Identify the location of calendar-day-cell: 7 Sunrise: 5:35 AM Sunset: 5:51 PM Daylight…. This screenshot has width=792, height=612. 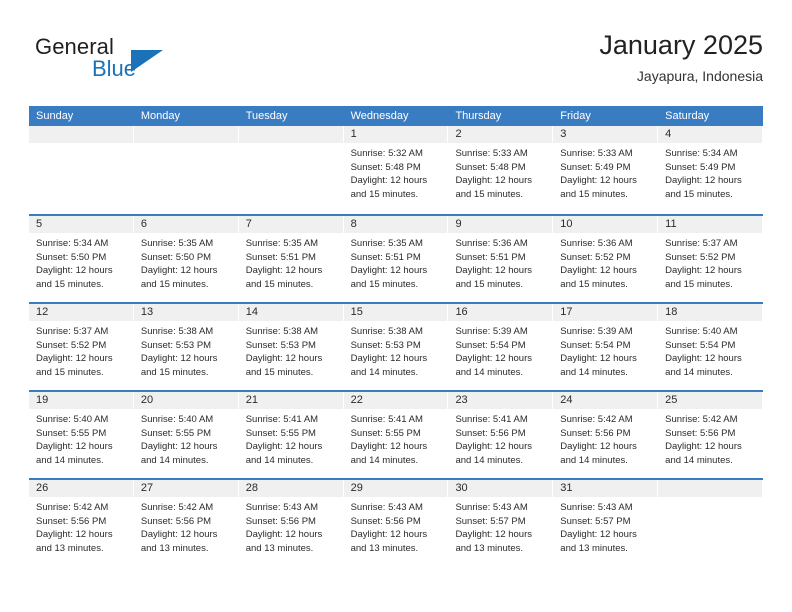
(291, 259).